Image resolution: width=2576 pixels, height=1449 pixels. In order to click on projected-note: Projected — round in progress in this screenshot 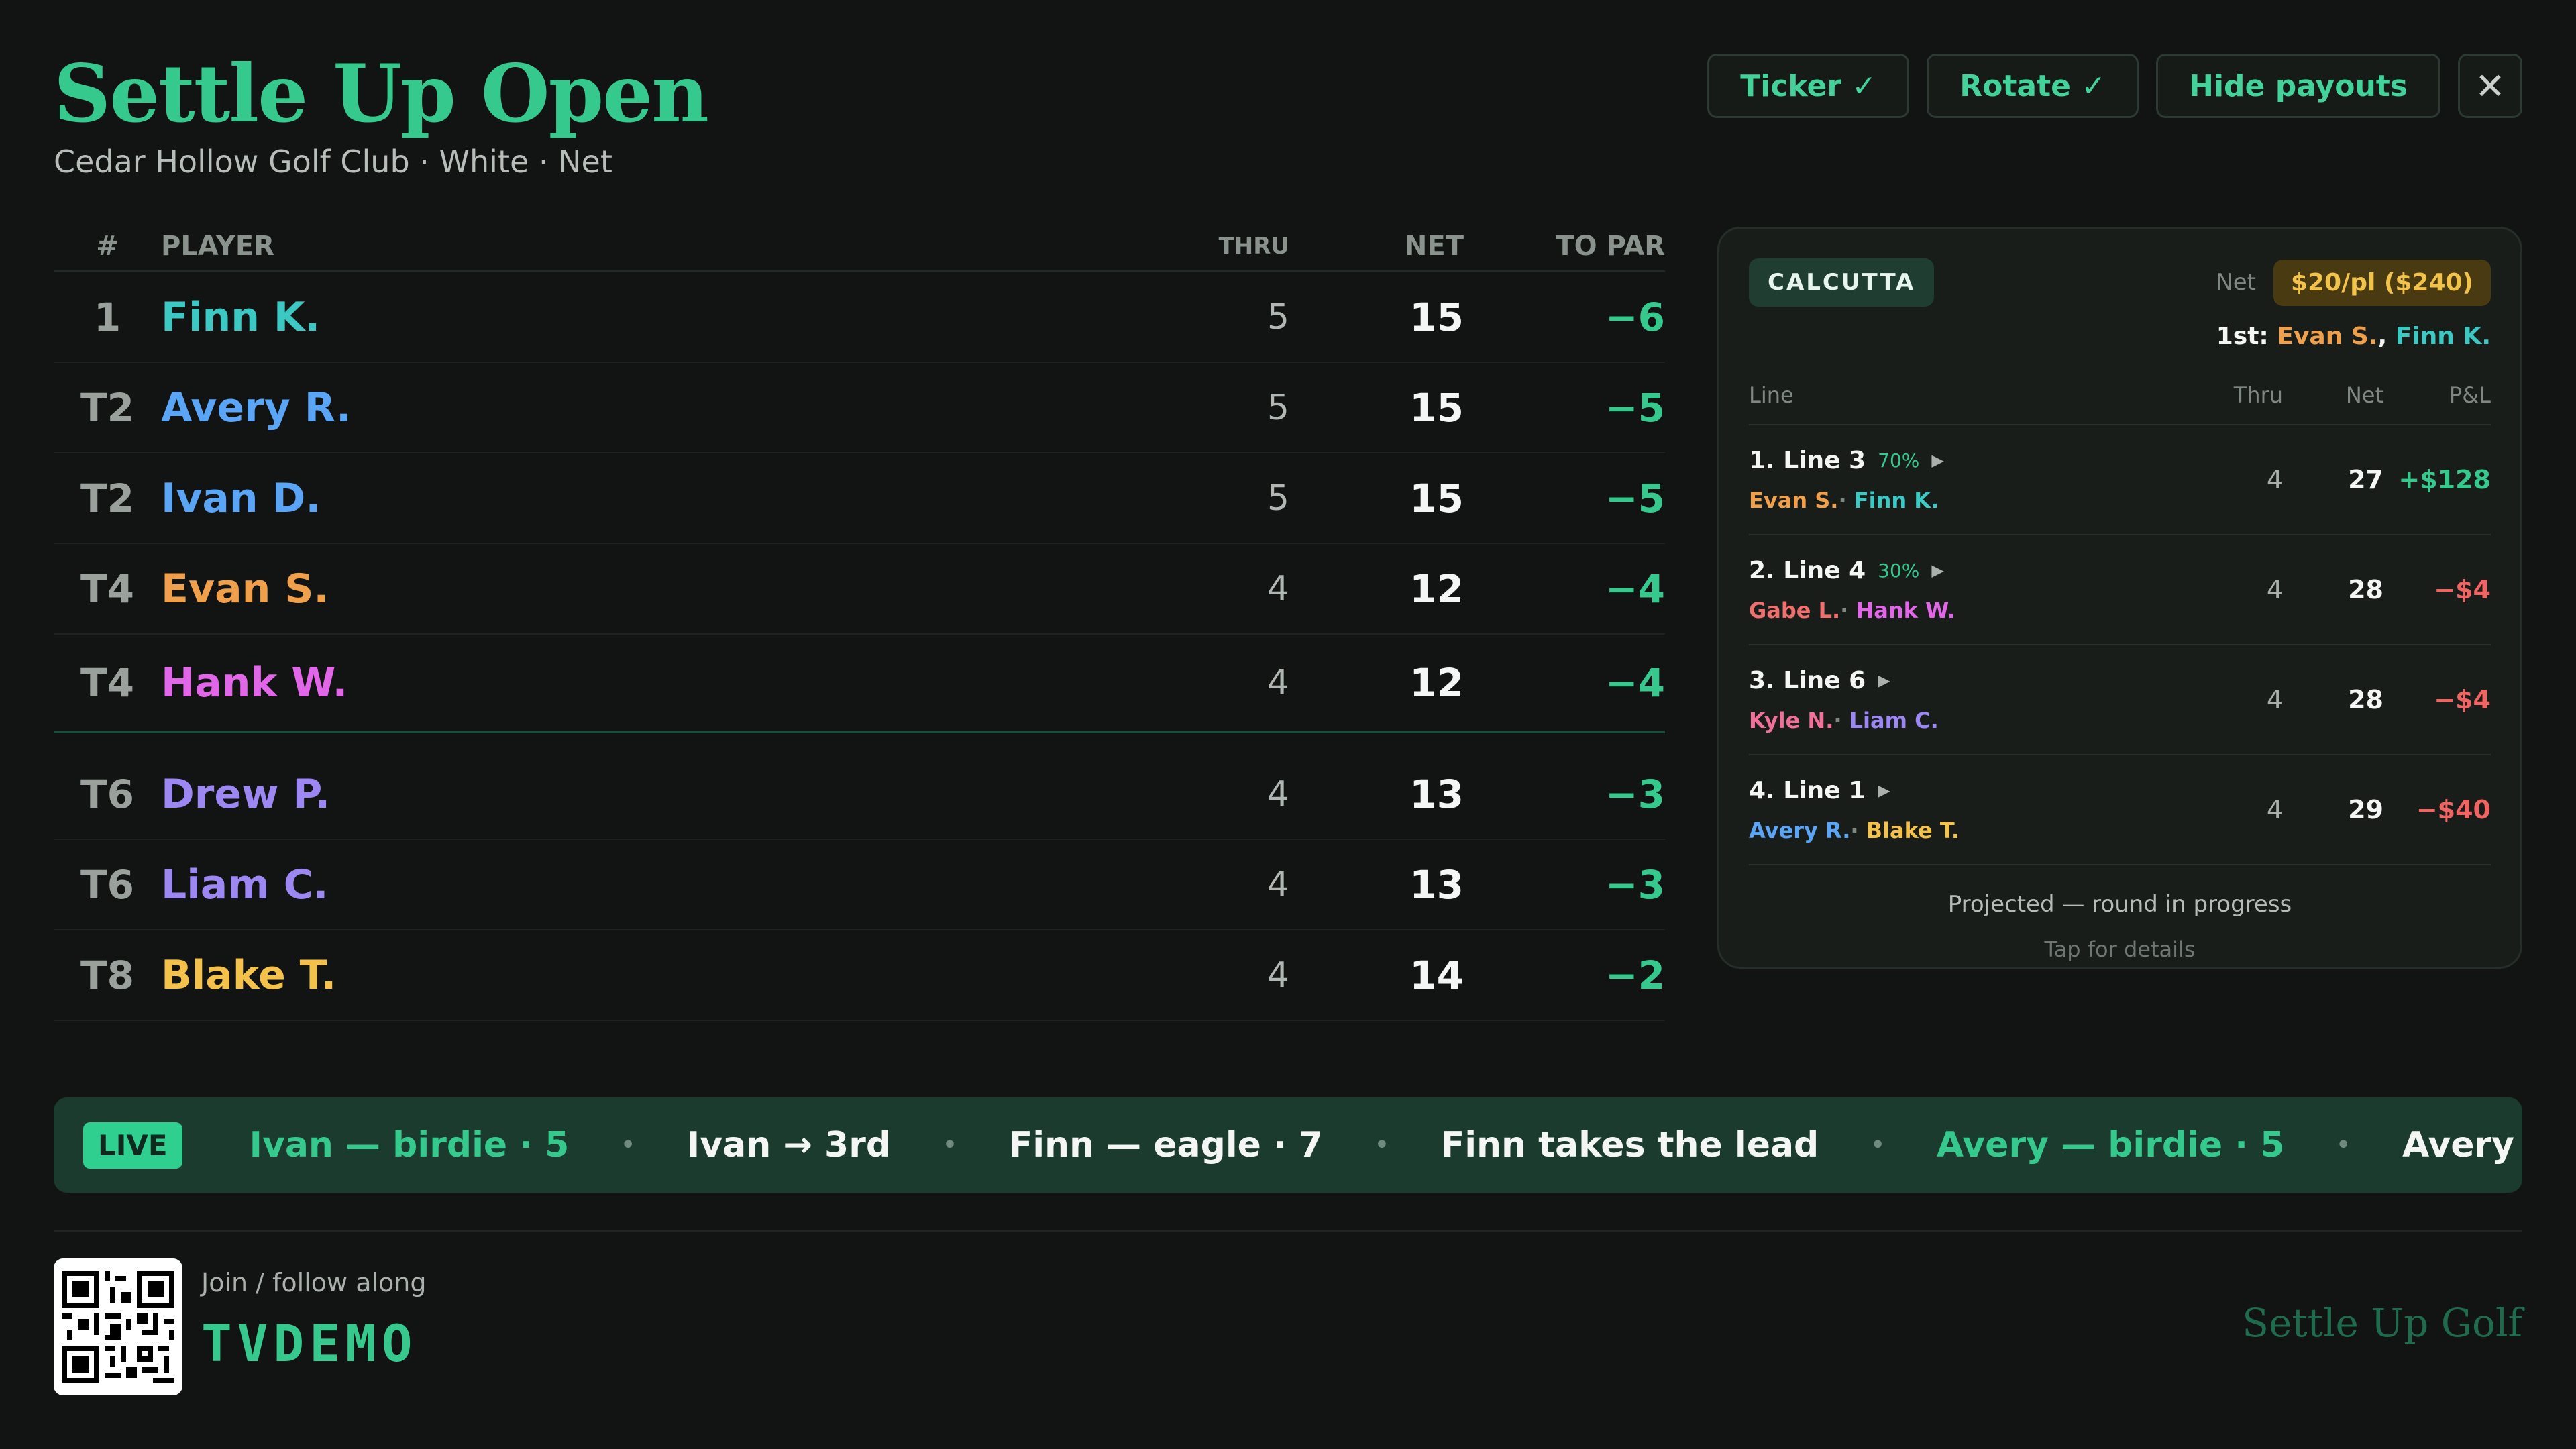, I will do `click(2119, 904)`.